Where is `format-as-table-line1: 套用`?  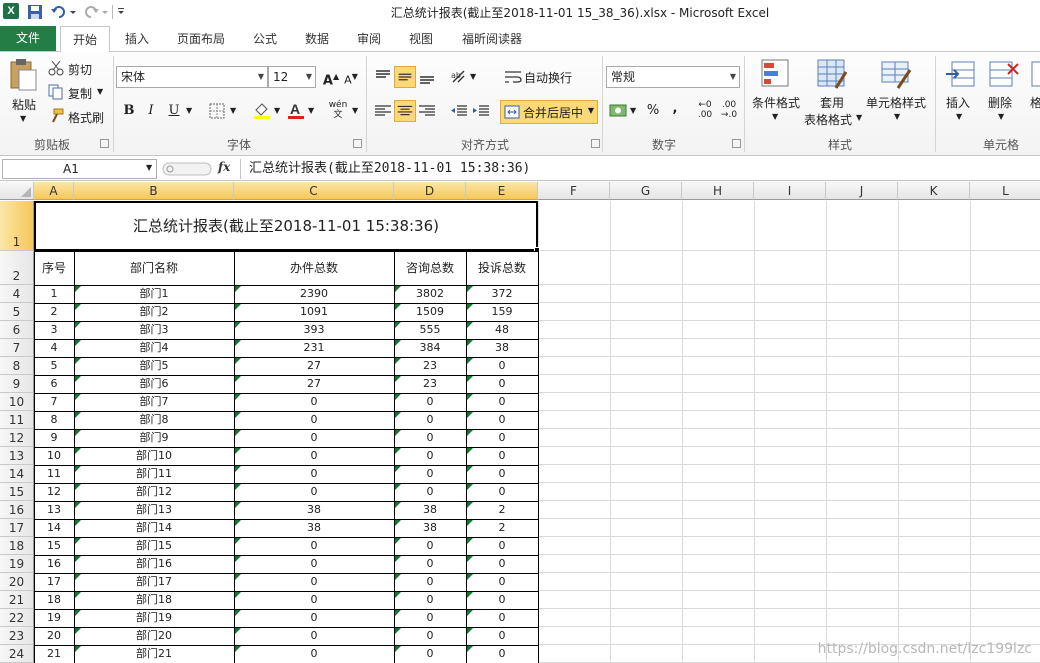 format-as-table-line1: 套用 is located at coordinates (832, 102).